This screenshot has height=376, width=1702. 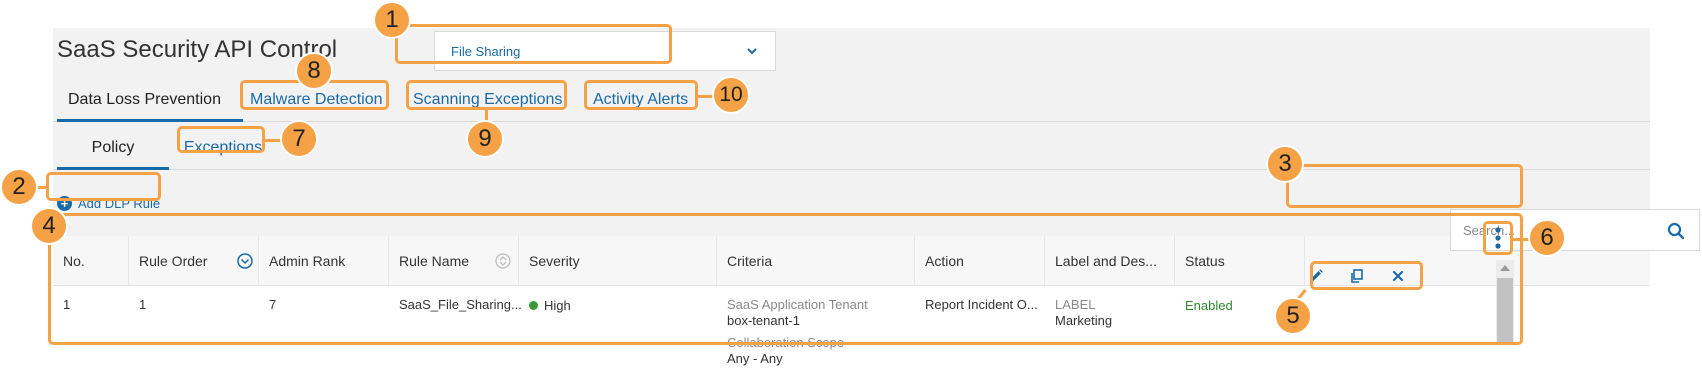 I want to click on callout-badge: 6, so click(x=1547, y=238).